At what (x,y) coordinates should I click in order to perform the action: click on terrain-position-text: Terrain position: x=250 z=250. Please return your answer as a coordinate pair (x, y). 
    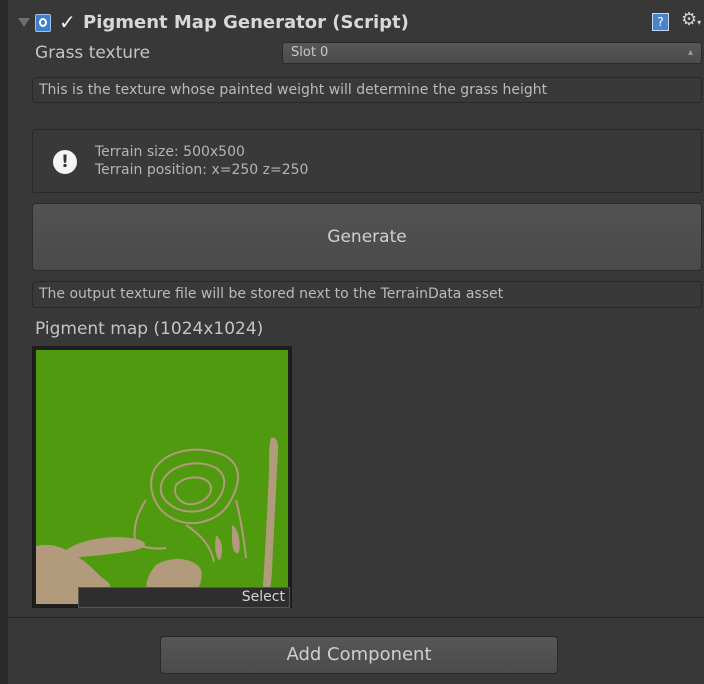
    Looking at the image, I should click on (202, 170).